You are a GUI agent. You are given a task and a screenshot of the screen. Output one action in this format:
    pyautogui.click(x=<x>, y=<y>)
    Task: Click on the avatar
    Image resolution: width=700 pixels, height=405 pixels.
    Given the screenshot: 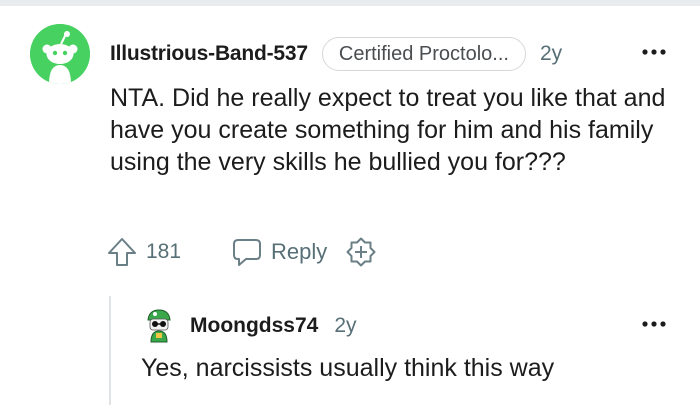 What is the action you would take?
    pyautogui.click(x=60, y=54)
    